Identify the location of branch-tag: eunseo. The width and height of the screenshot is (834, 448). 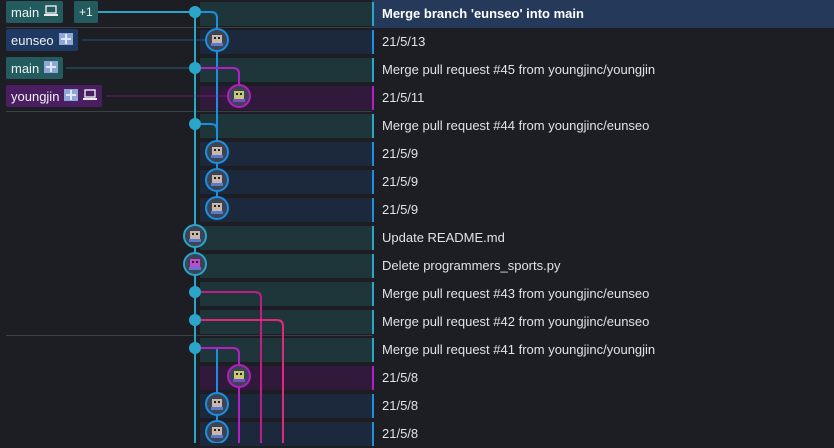
(42, 40).